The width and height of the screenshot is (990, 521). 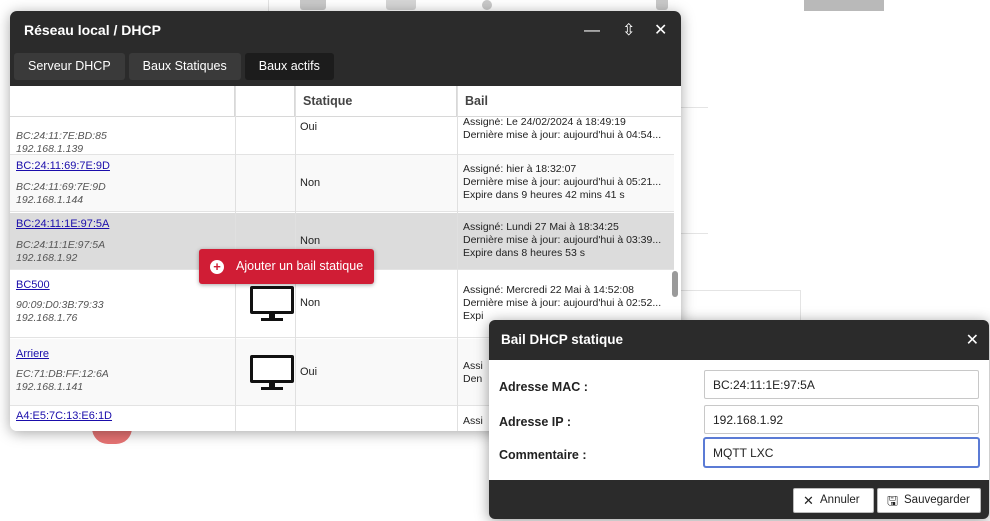 I want to click on column-header-mac, so click(x=122, y=101).